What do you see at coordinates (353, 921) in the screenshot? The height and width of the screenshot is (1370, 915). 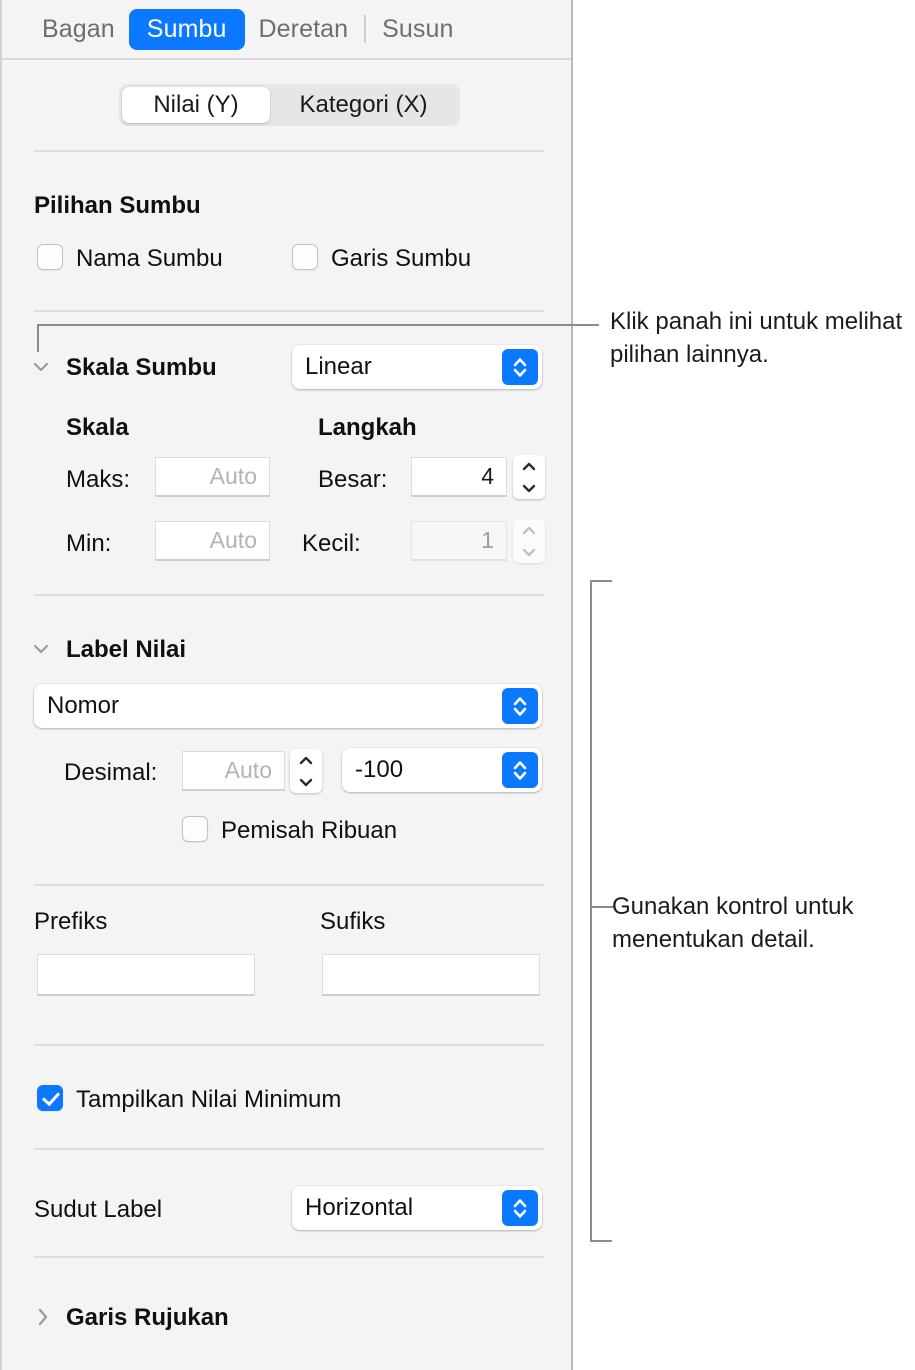 I see `field-label-sufiks: Sufiks` at bounding box center [353, 921].